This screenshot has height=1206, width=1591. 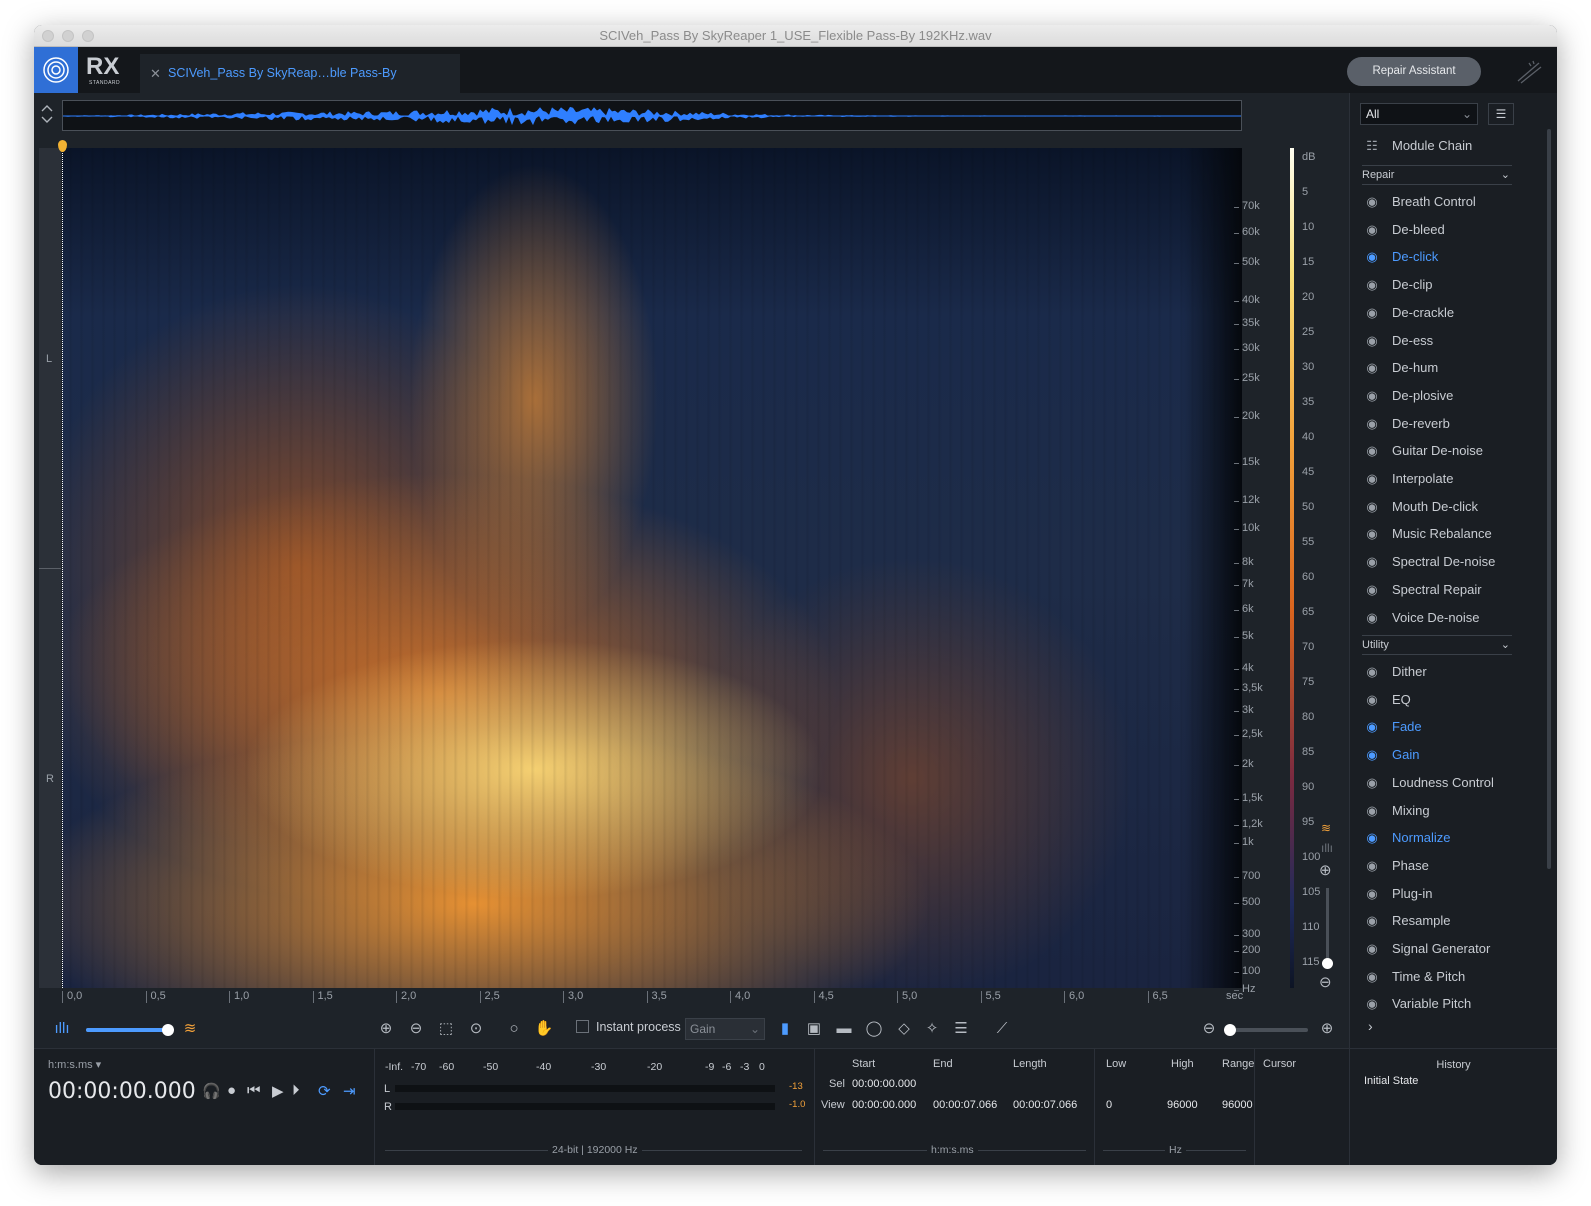 I want to click on spectrogram-opacity-icon: ≋, so click(x=190, y=1029).